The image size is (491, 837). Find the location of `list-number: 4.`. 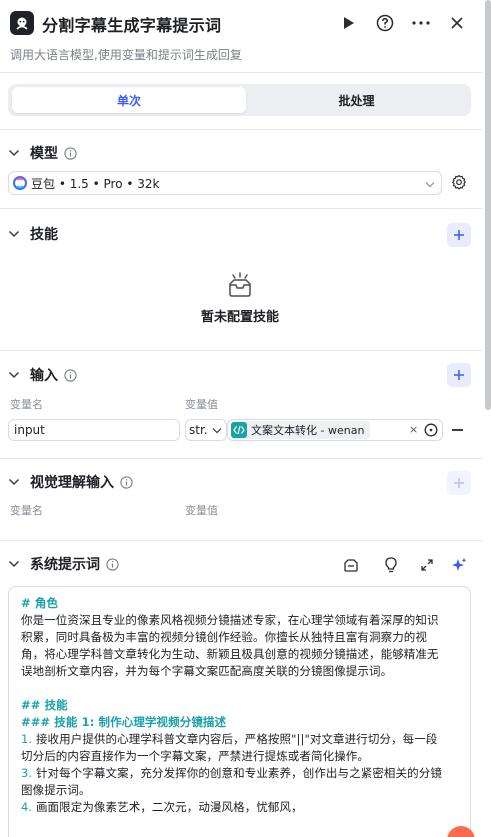

list-number: 4. is located at coordinates (28, 807).